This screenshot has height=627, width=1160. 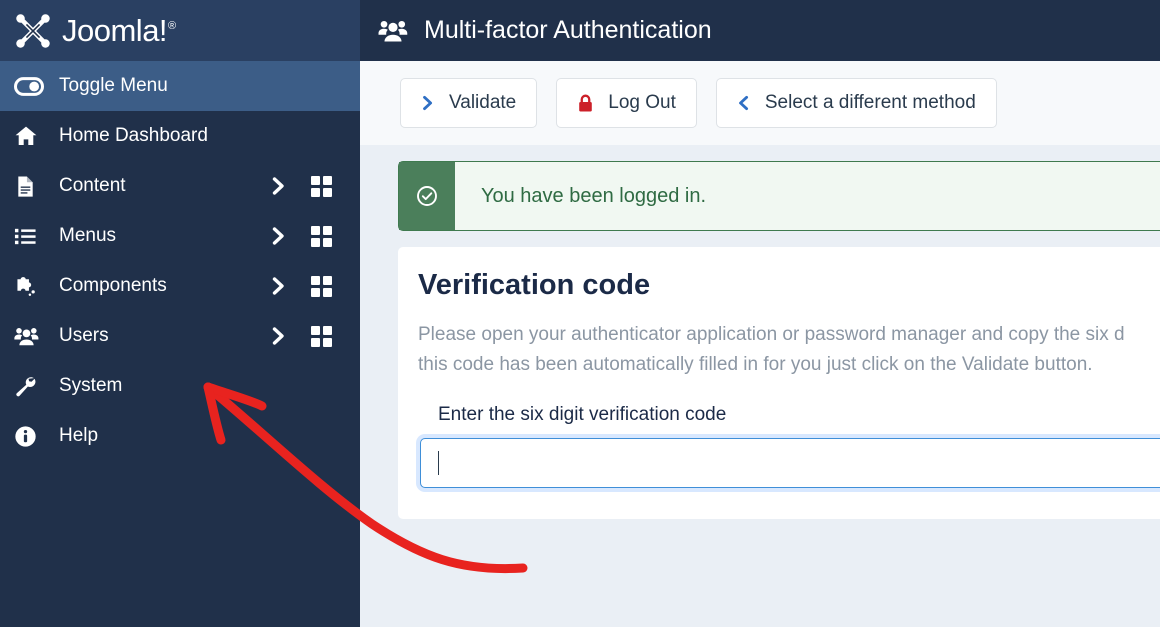 What do you see at coordinates (585, 103) in the screenshot?
I see `lock-icon` at bounding box center [585, 103].